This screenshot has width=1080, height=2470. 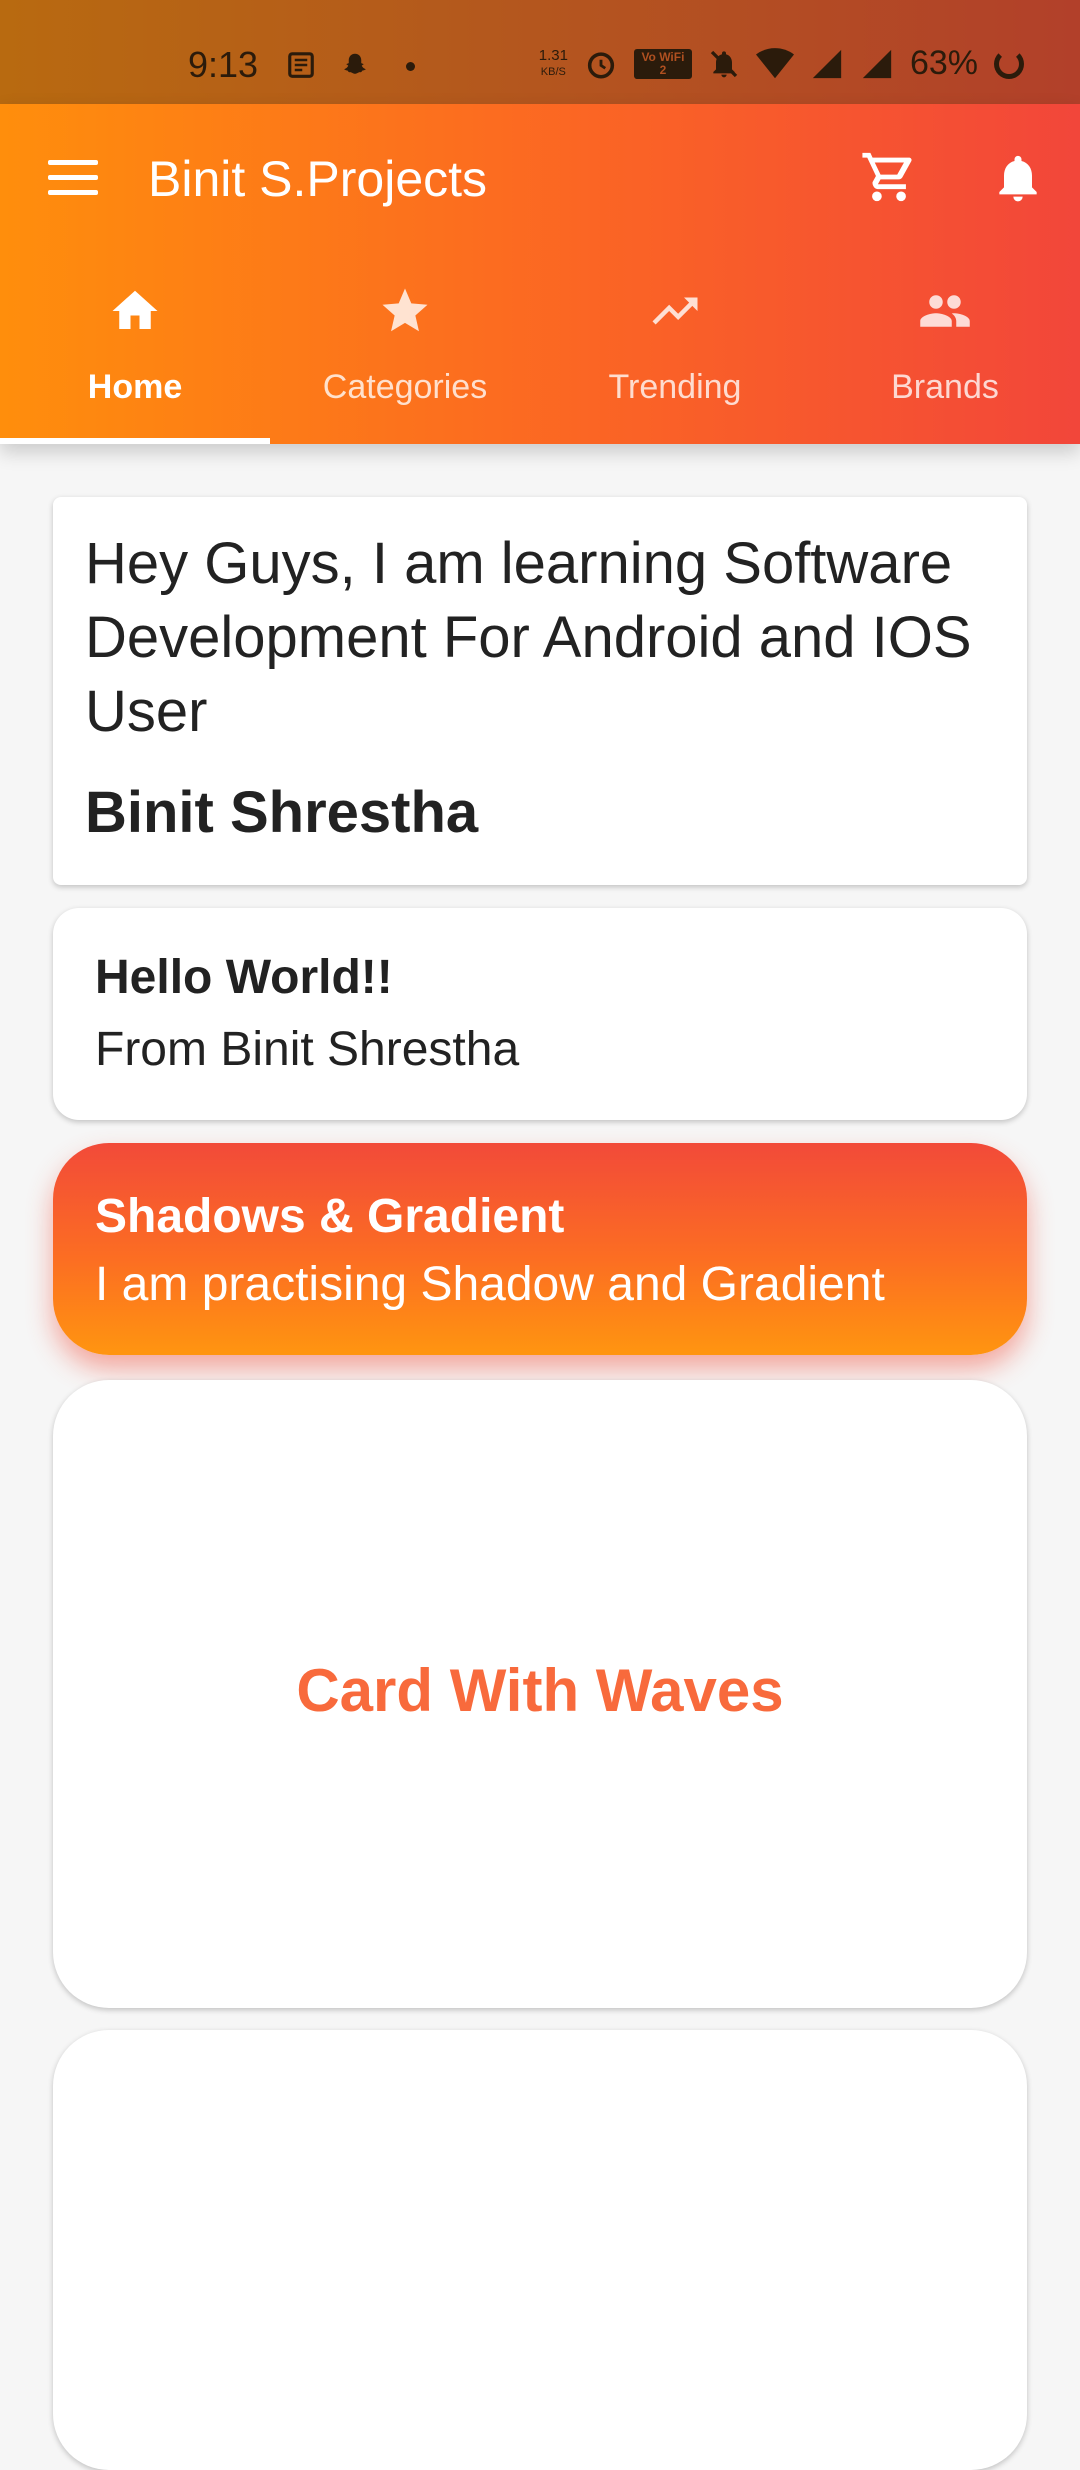 I want to click on gradient-subtitle: I am practising Shadow and Gradient, so click(x=490, y=1284).